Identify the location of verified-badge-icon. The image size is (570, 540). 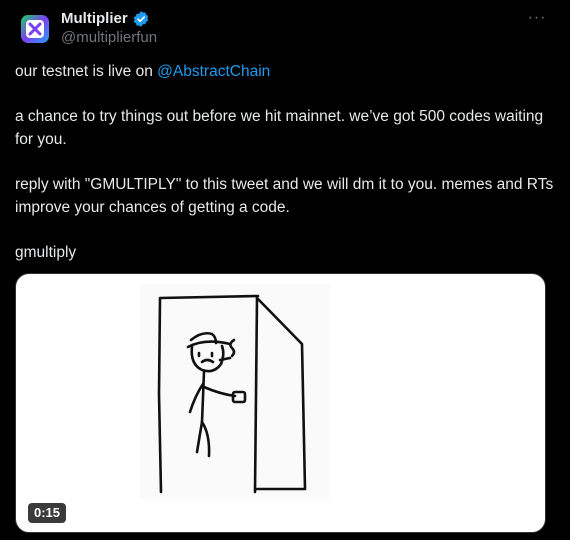
(141, 19).